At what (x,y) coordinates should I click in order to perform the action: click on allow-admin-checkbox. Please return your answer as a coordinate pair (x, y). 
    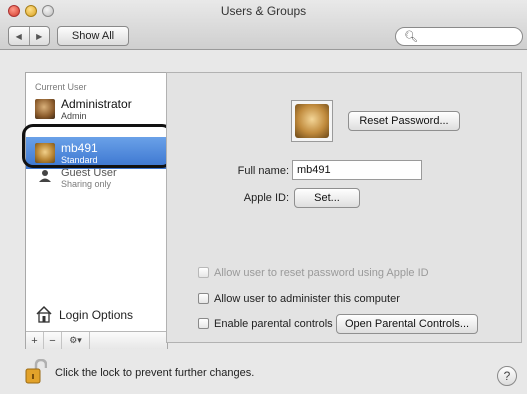
    Looking at the image, I should click on (203, 298).